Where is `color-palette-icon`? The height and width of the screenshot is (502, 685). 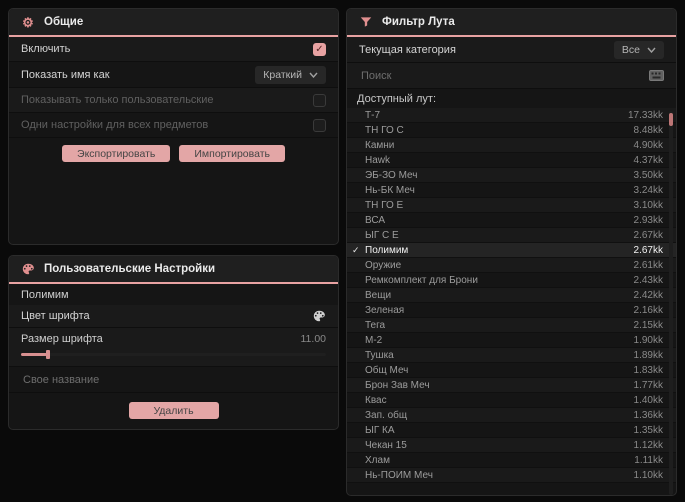 color-palette-icon is located at coordinates (319, 316).